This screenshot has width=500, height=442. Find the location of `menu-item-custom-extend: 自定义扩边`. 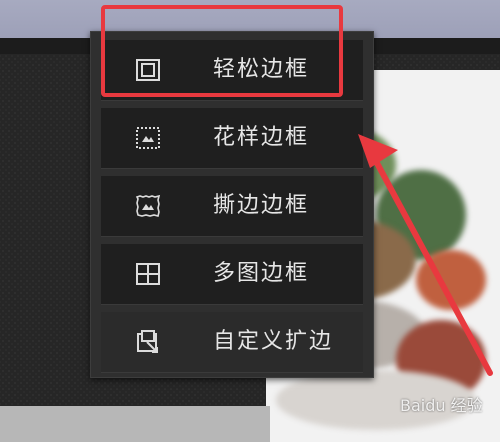

menu-item-custom-extend: 自定义扩边 is located at coordinates (232, 342).